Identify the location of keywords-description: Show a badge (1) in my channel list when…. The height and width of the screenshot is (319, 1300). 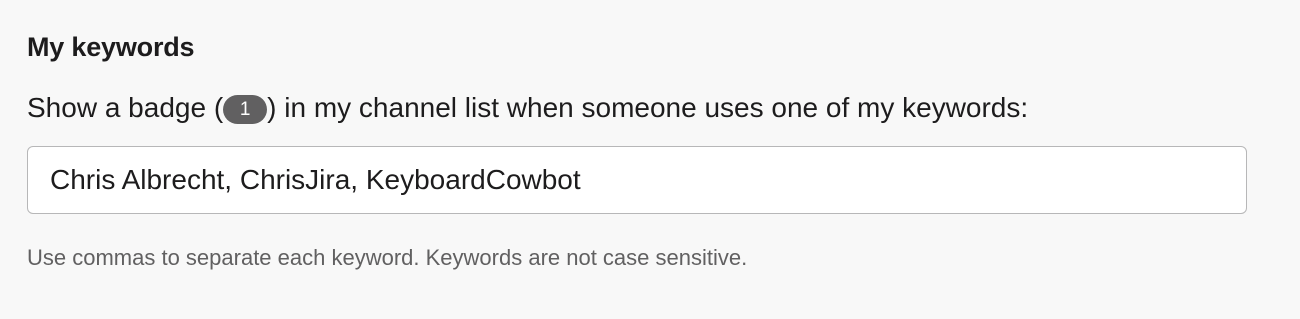
(527, 108).